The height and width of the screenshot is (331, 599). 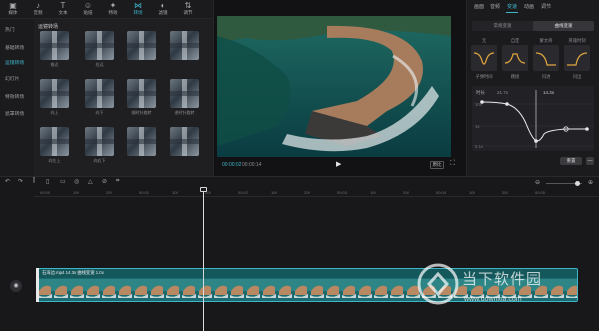 I want to click on transition-tab: ⋈ 转场, so click(x=138, y=9).